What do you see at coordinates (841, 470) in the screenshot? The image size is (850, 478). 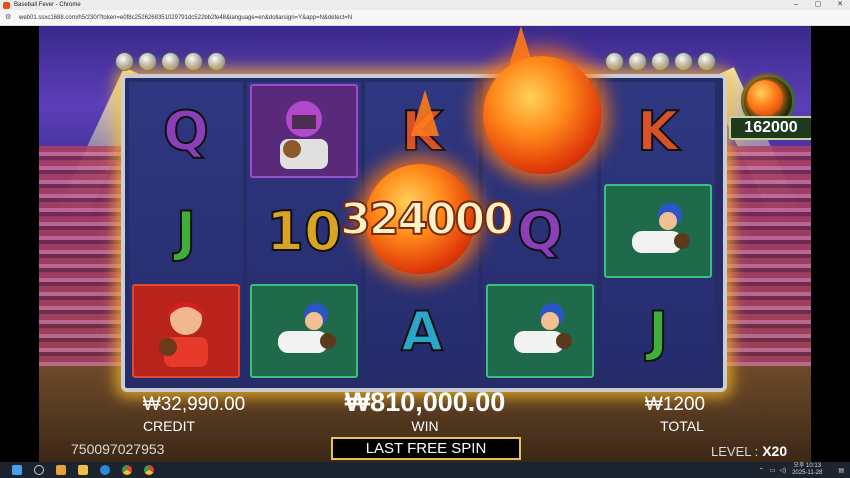 I see `notification-icon: ▤` at bounding box center [841, 470].